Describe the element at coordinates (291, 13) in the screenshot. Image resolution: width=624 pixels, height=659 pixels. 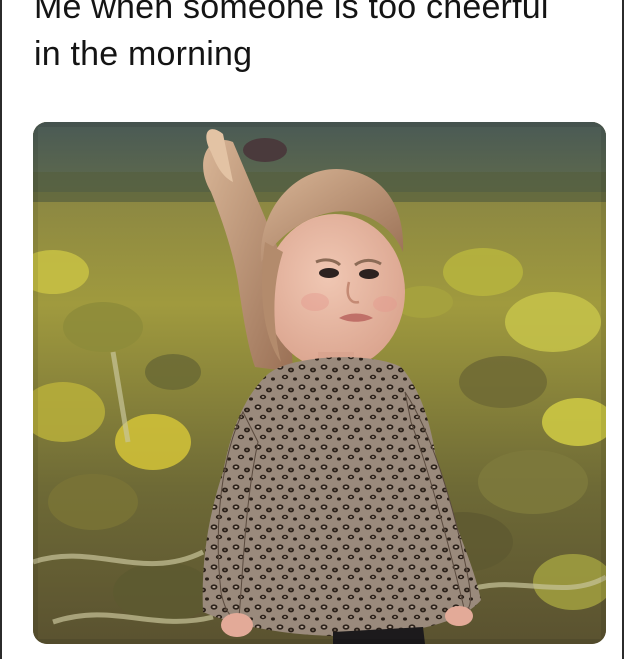
I see `caption-line-1: Me when someone is too cheerful` at that location.